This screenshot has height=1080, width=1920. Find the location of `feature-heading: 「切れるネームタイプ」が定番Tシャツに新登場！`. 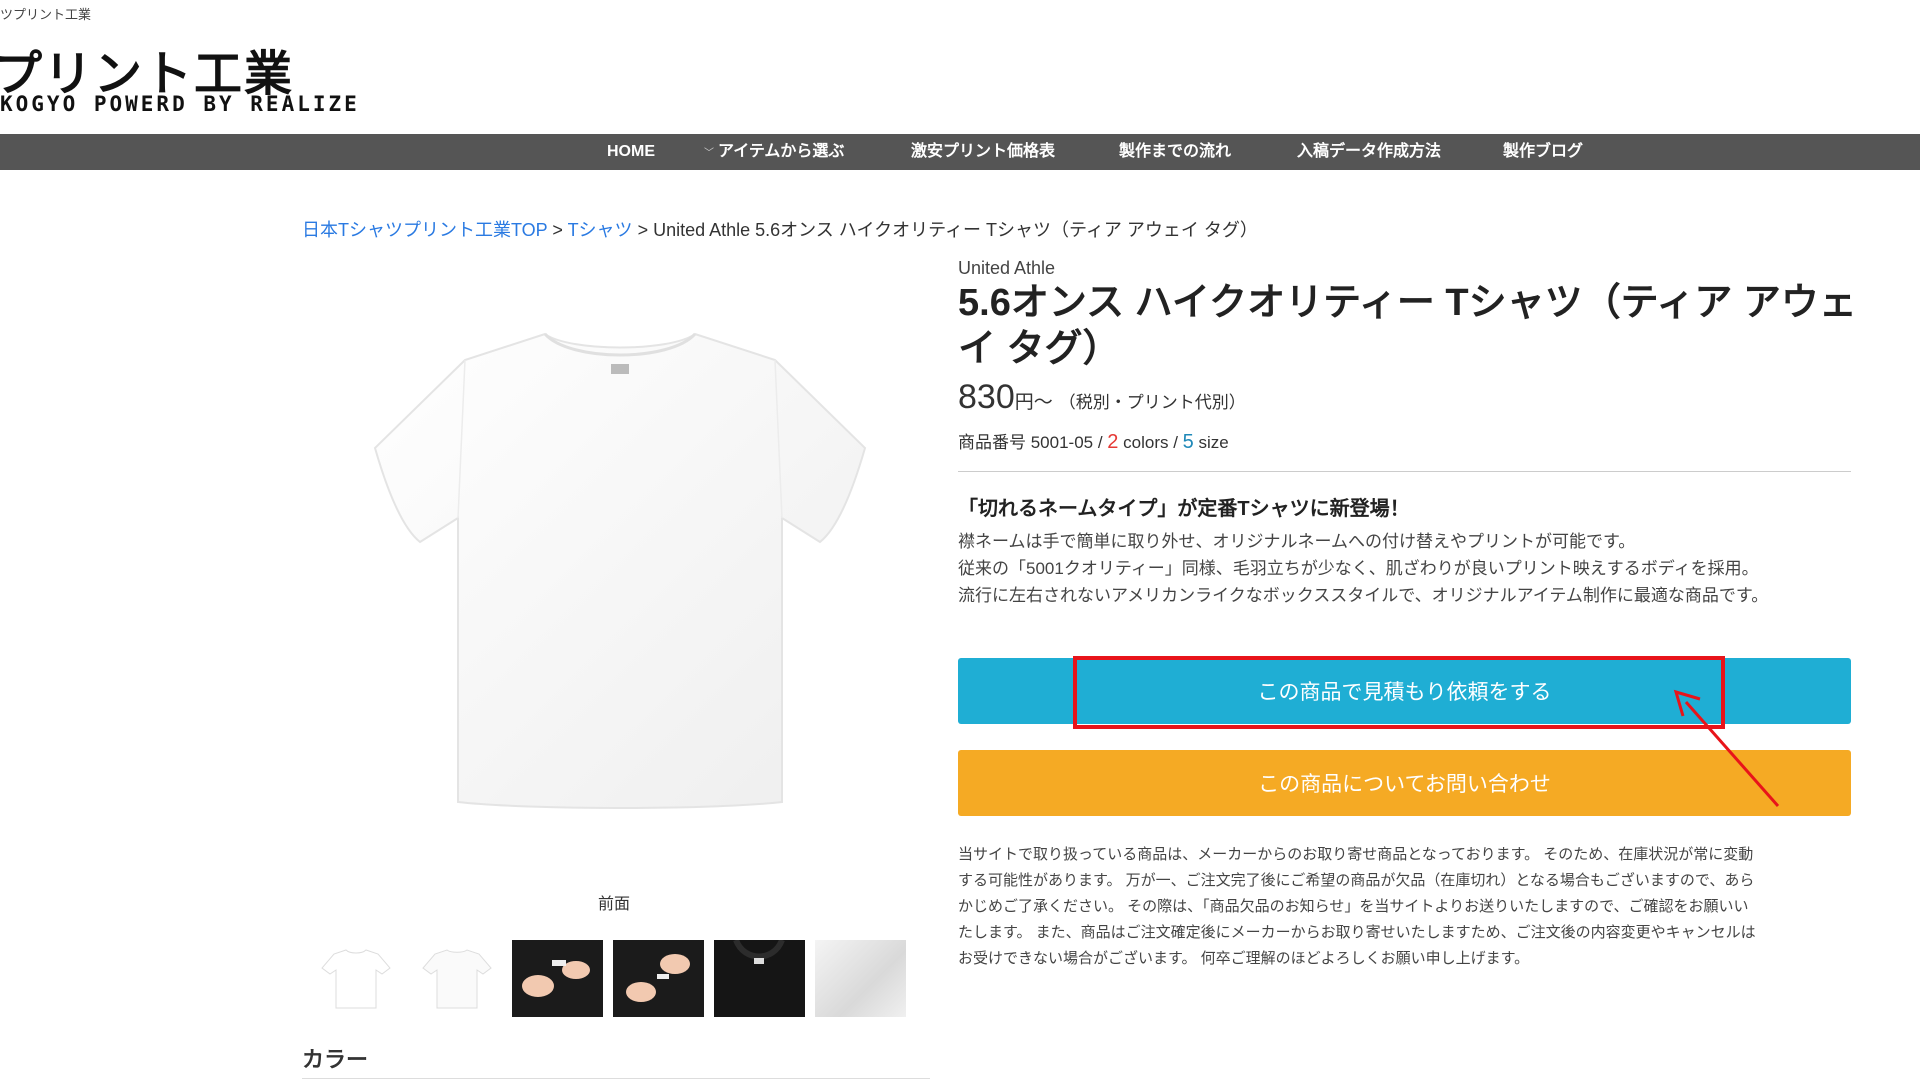

feature-heading: 「切れるネームタイプ」が定番Tシャツに新登場！ is located at coordinates (1184, 509).